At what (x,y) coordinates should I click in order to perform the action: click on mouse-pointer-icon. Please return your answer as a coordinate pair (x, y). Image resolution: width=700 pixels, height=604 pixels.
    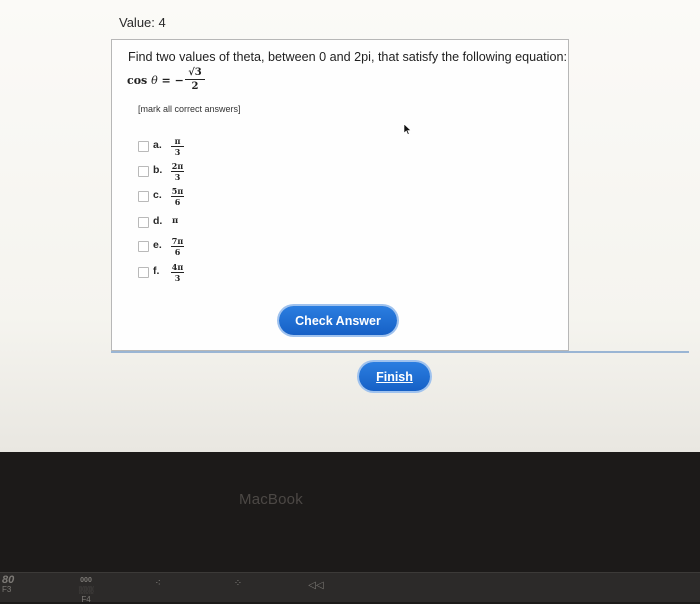
    Looking at the image, I should click on (408, 129).